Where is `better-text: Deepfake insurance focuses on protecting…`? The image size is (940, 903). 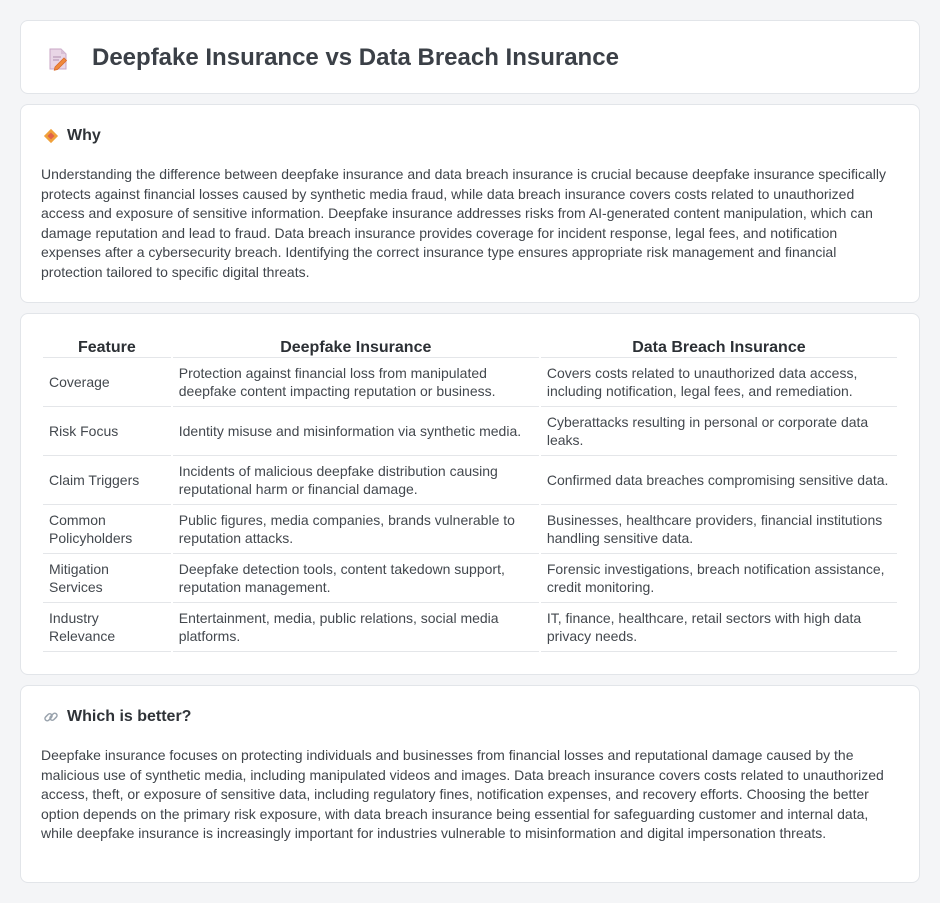 better-text: Deepfake insurance focuses on protecting… is located at coordinates (462, 794).